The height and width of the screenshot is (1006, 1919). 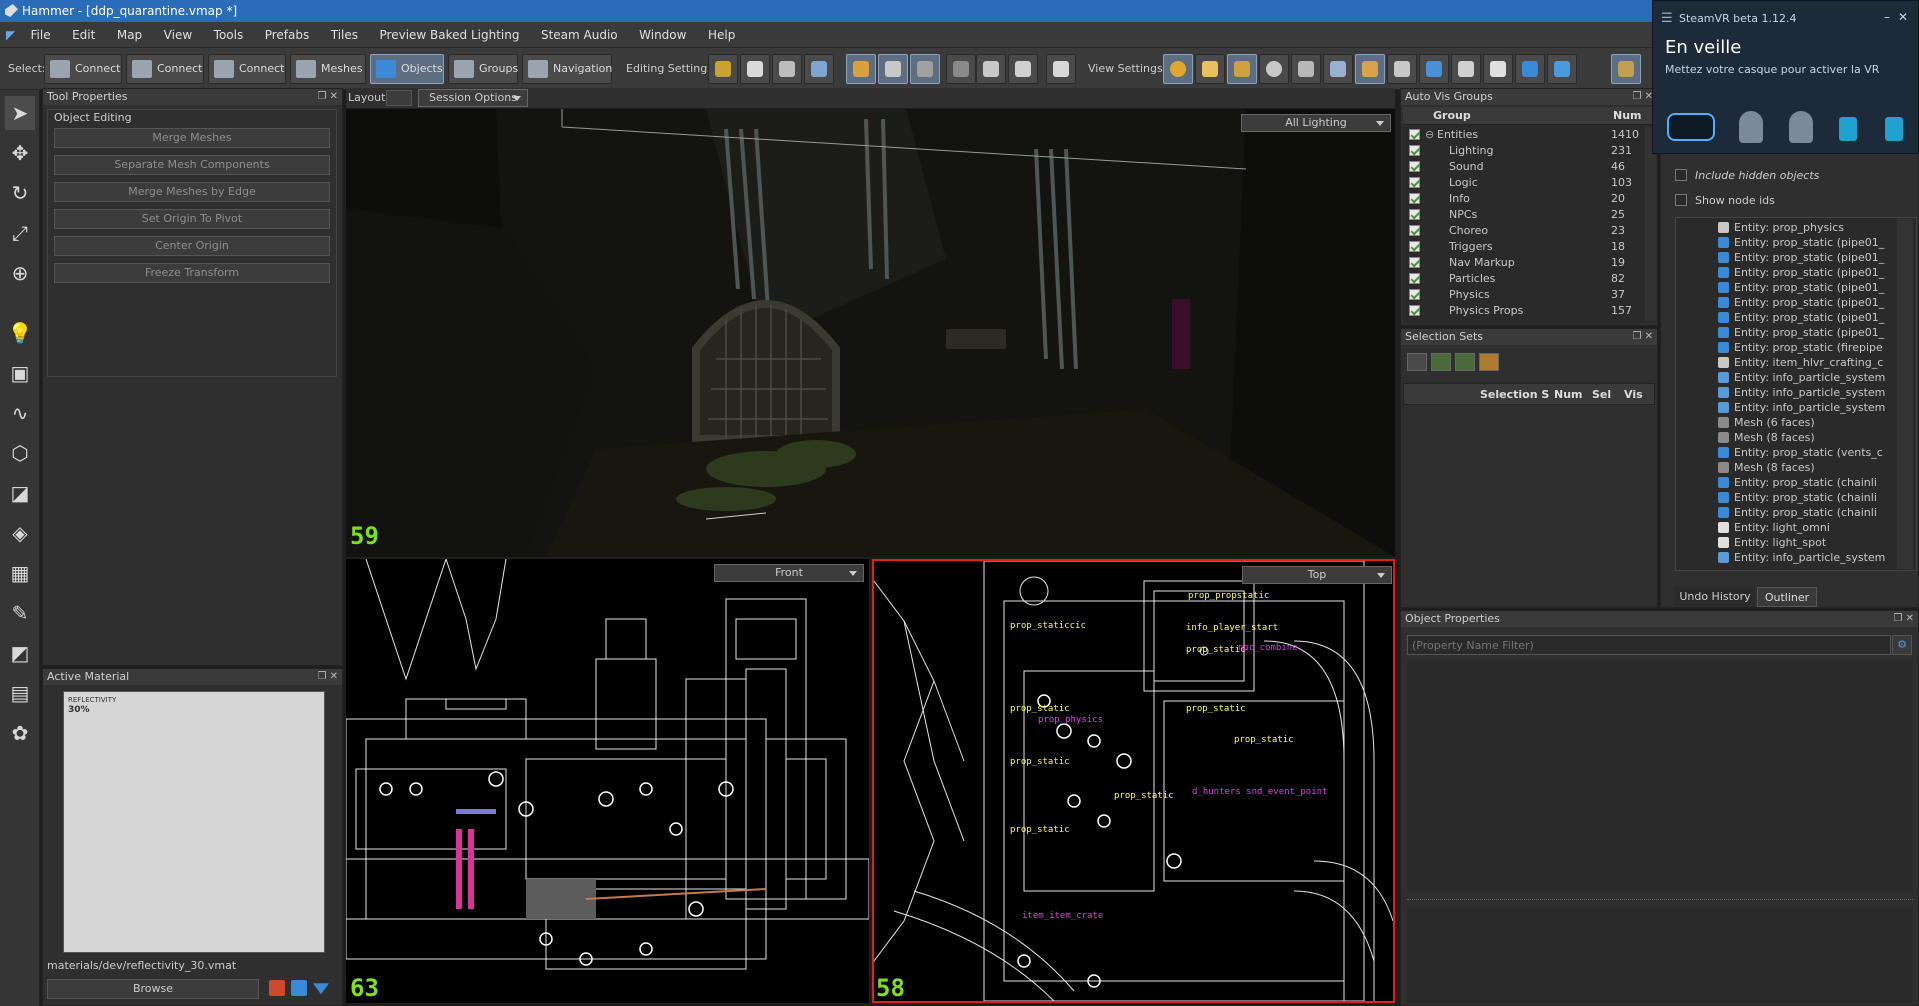 What do you see at coordinates (1715, 597) in the screenshot?
I see `undo-history-tab: Undo History` at bounding box center [1715, 597].